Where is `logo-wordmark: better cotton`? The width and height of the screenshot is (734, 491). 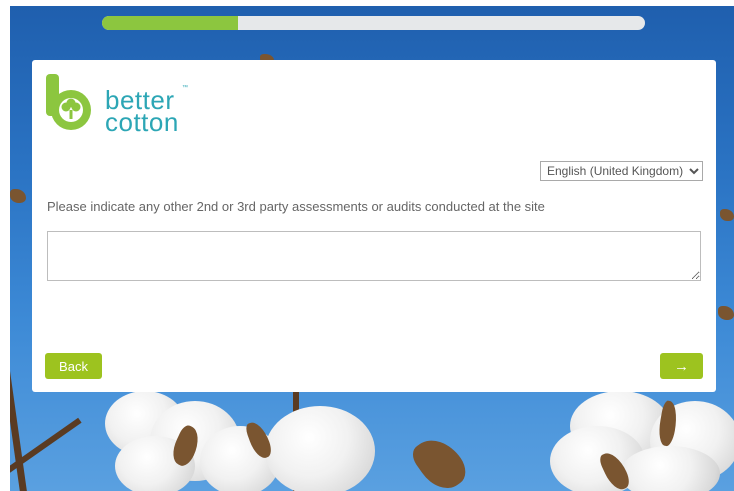 logo-wordmark: better cotton is located at coordinates (142, 112).